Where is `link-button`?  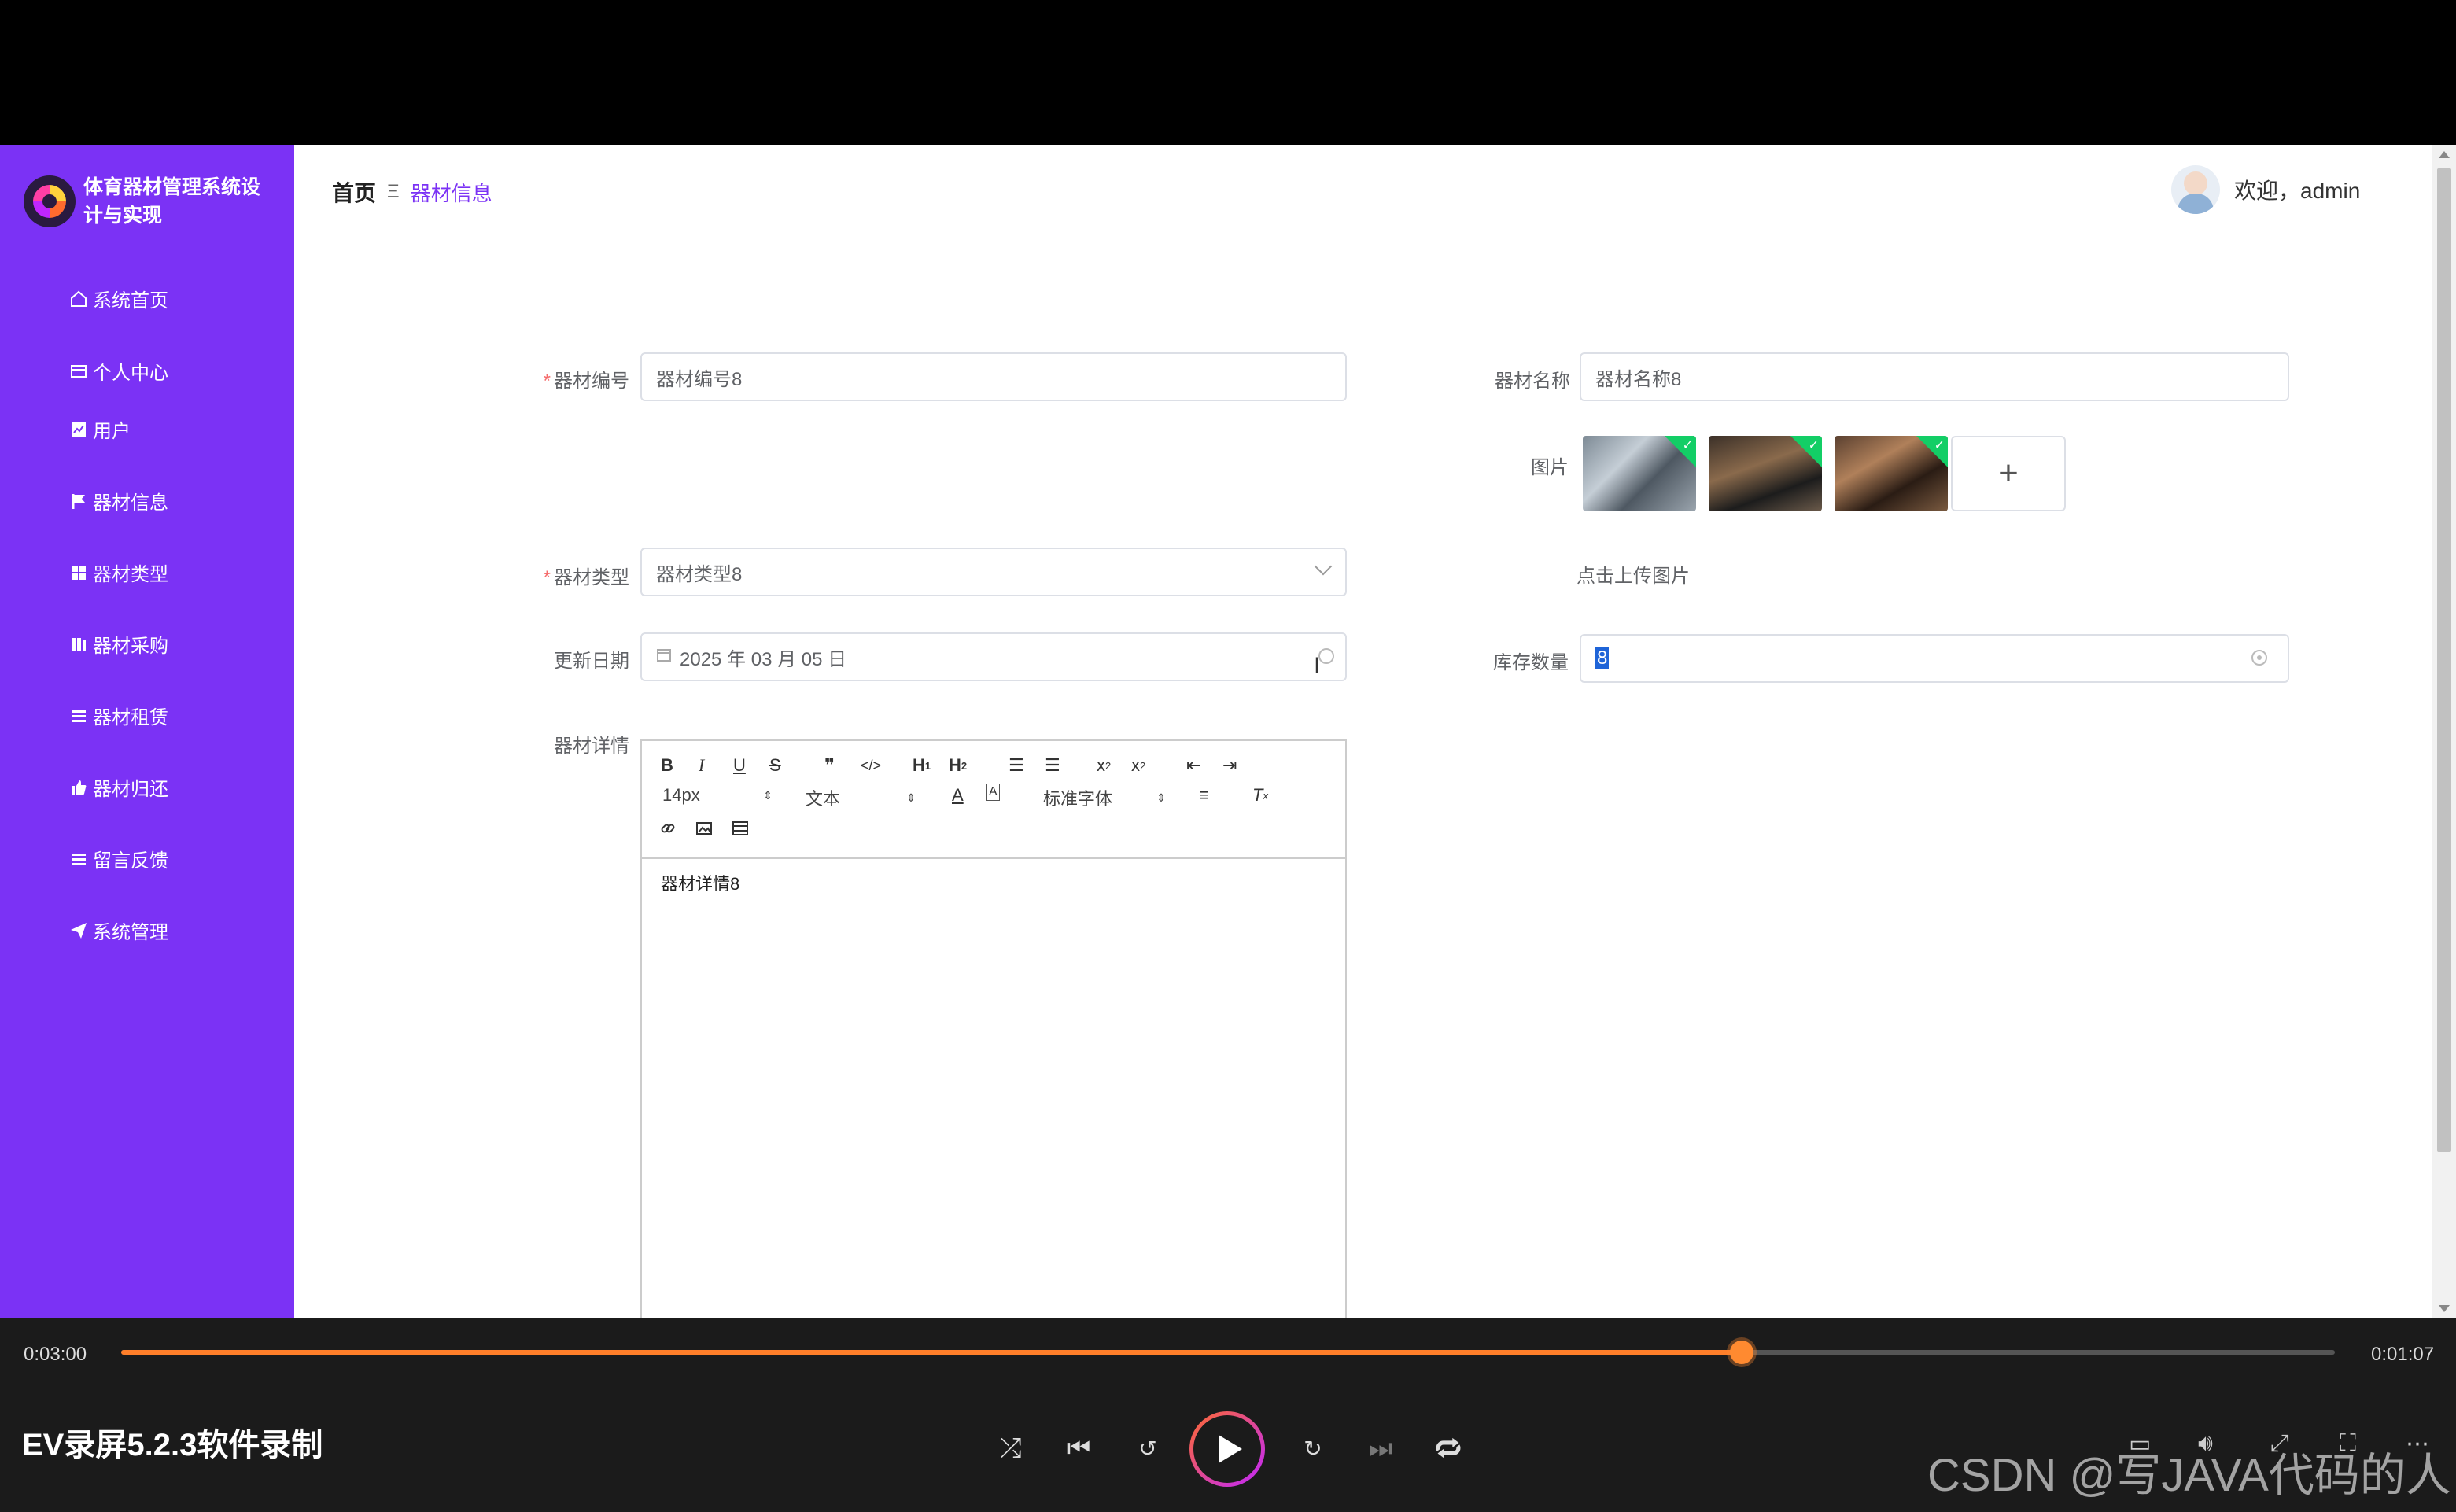 link-button is located at coordinates (668, 828).